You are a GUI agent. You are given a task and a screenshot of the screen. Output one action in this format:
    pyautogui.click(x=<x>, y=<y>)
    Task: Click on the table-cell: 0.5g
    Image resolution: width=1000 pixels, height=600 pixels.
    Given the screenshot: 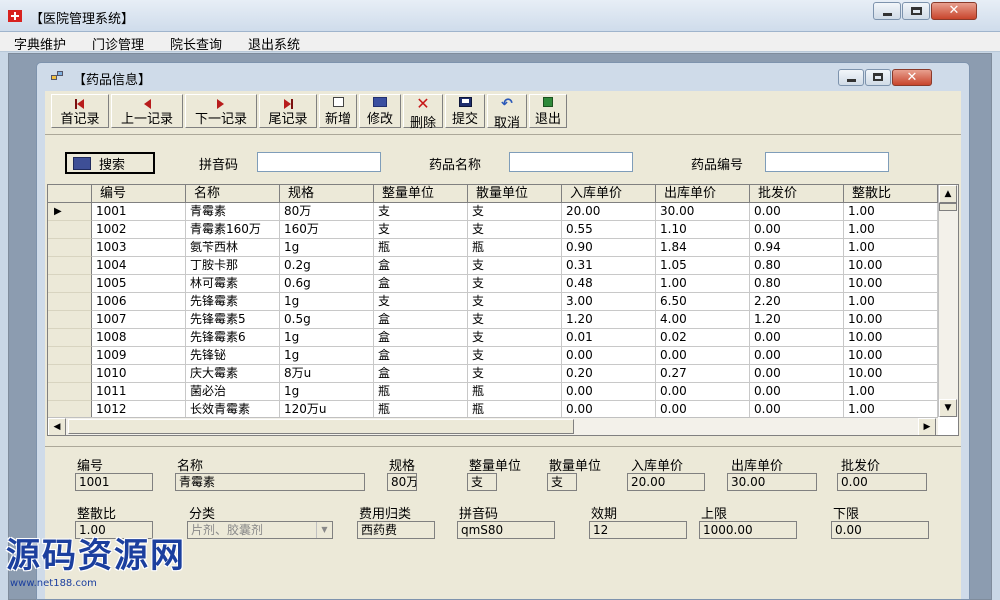 What is the action you would take?
    pyautogui.click(x=327, y=320)
    